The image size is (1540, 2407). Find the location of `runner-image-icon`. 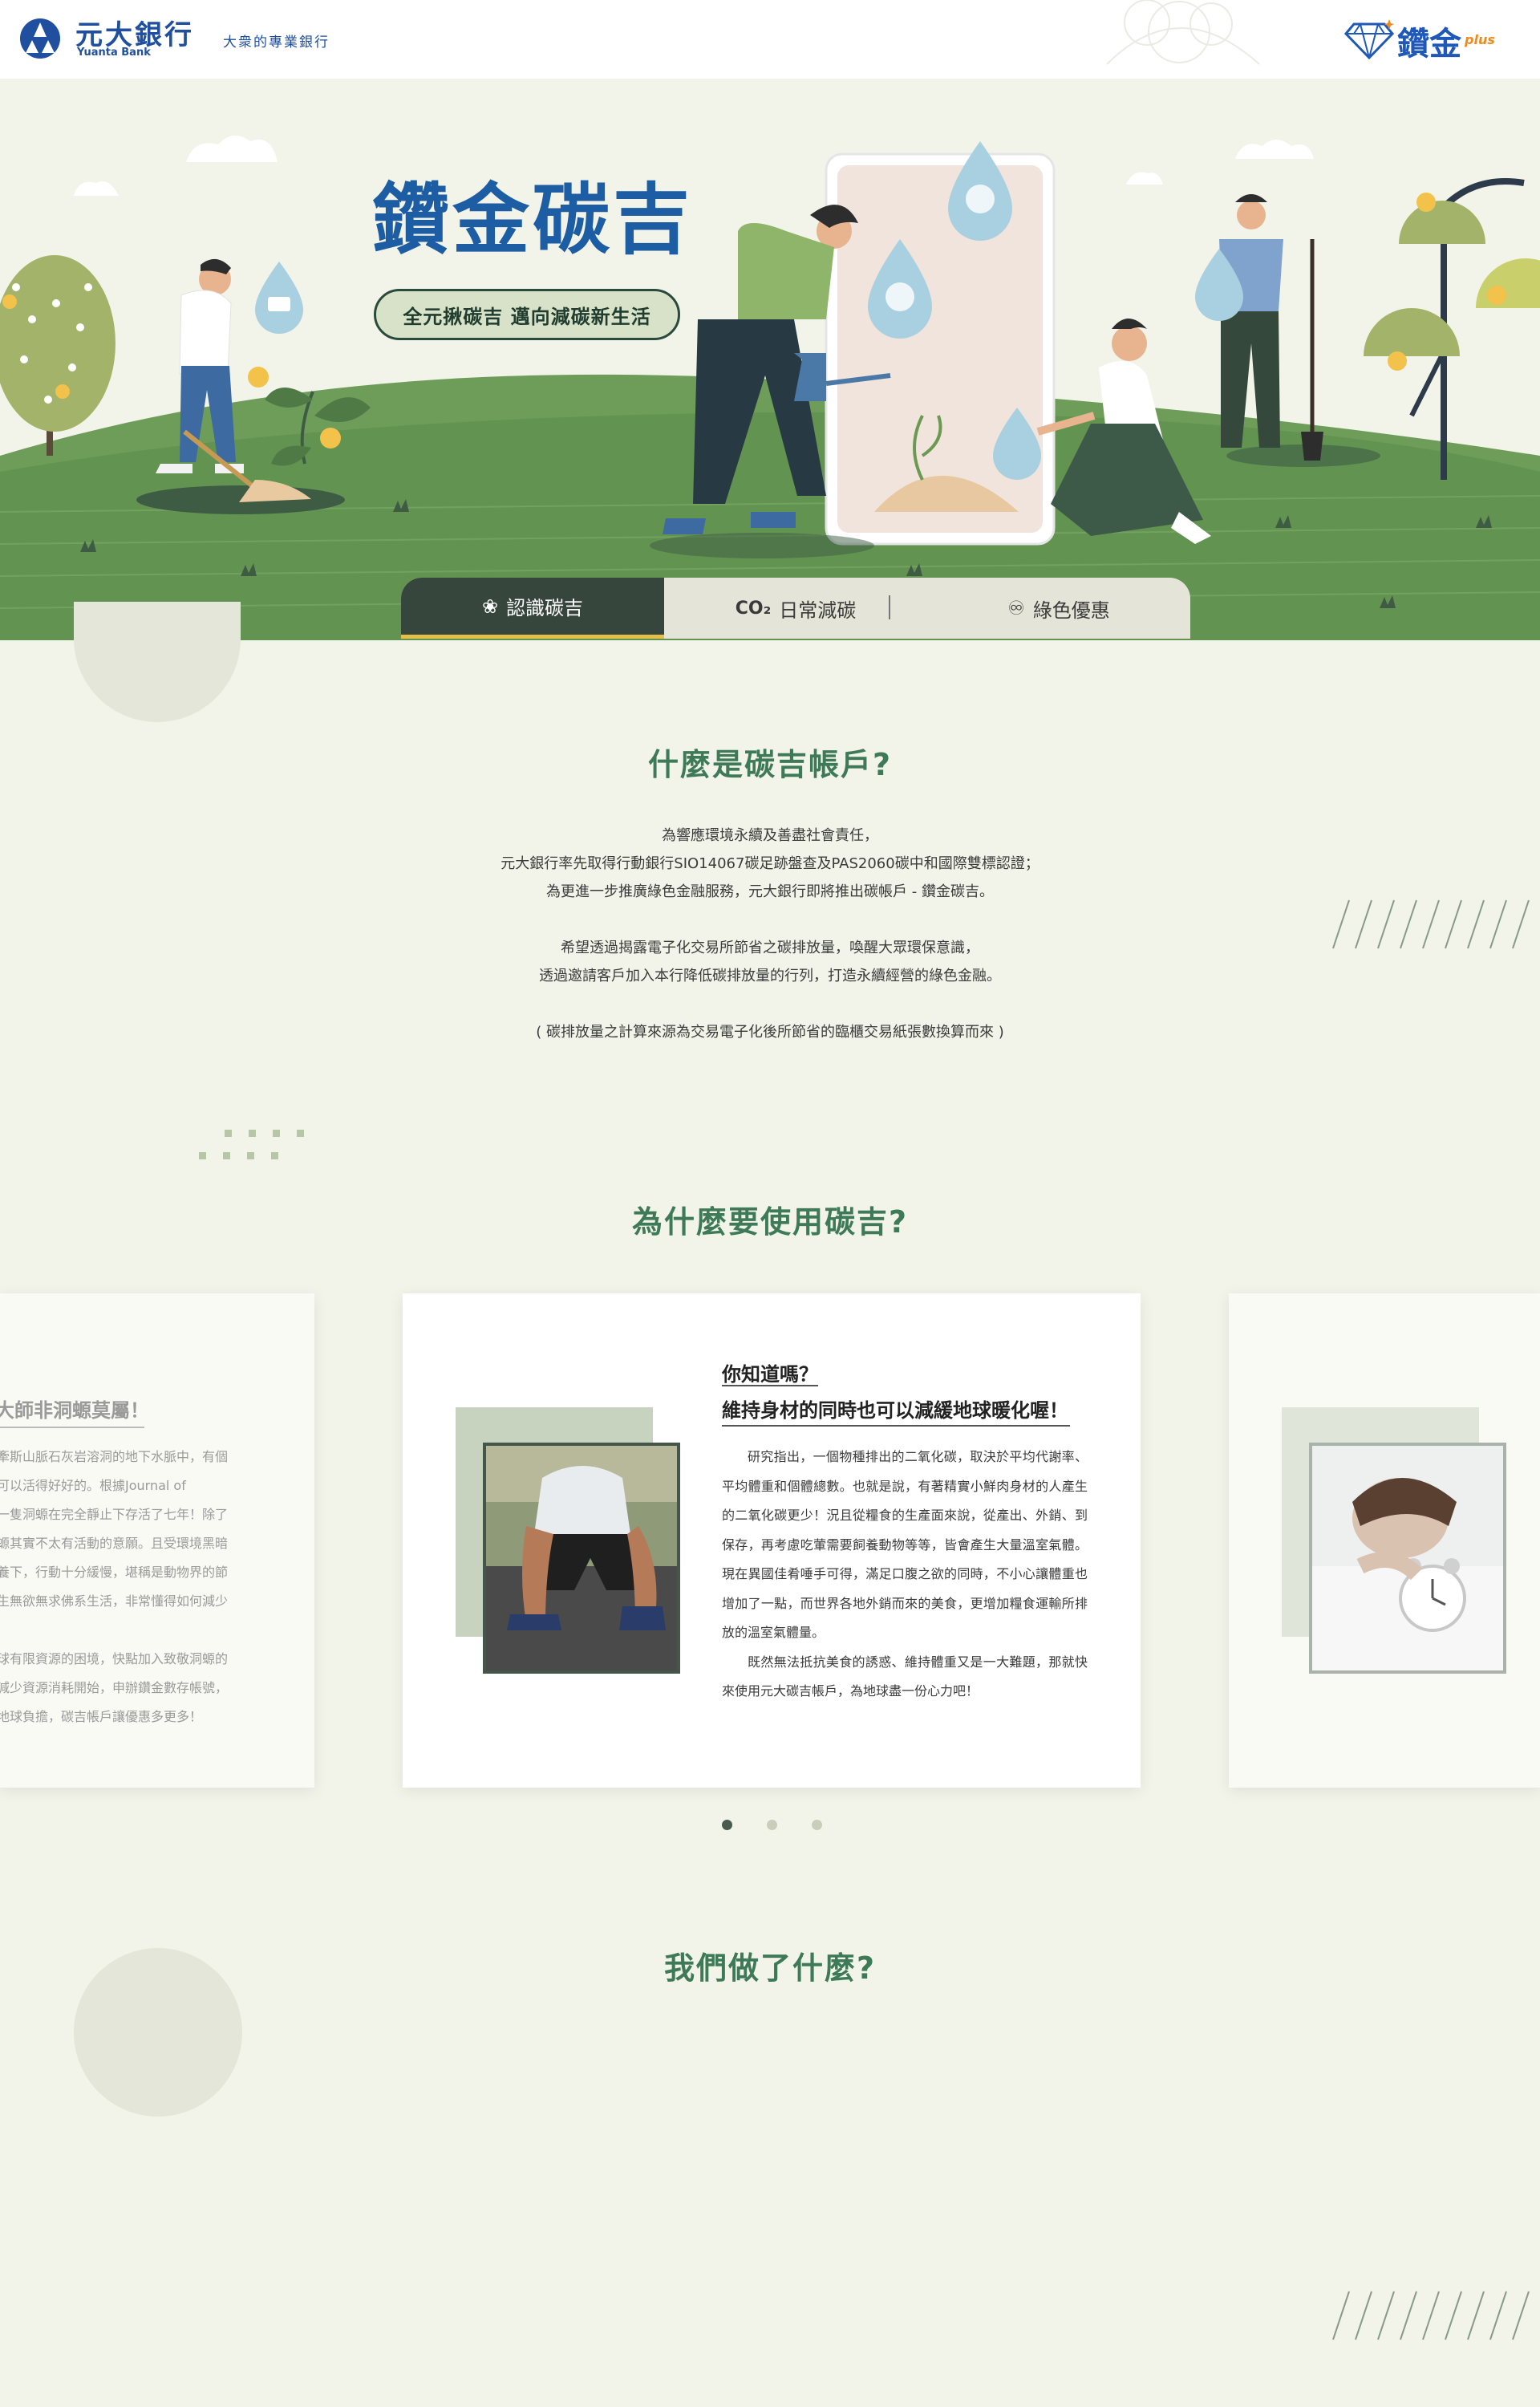

runner-image-icon is located at coordinates (581, 1558).